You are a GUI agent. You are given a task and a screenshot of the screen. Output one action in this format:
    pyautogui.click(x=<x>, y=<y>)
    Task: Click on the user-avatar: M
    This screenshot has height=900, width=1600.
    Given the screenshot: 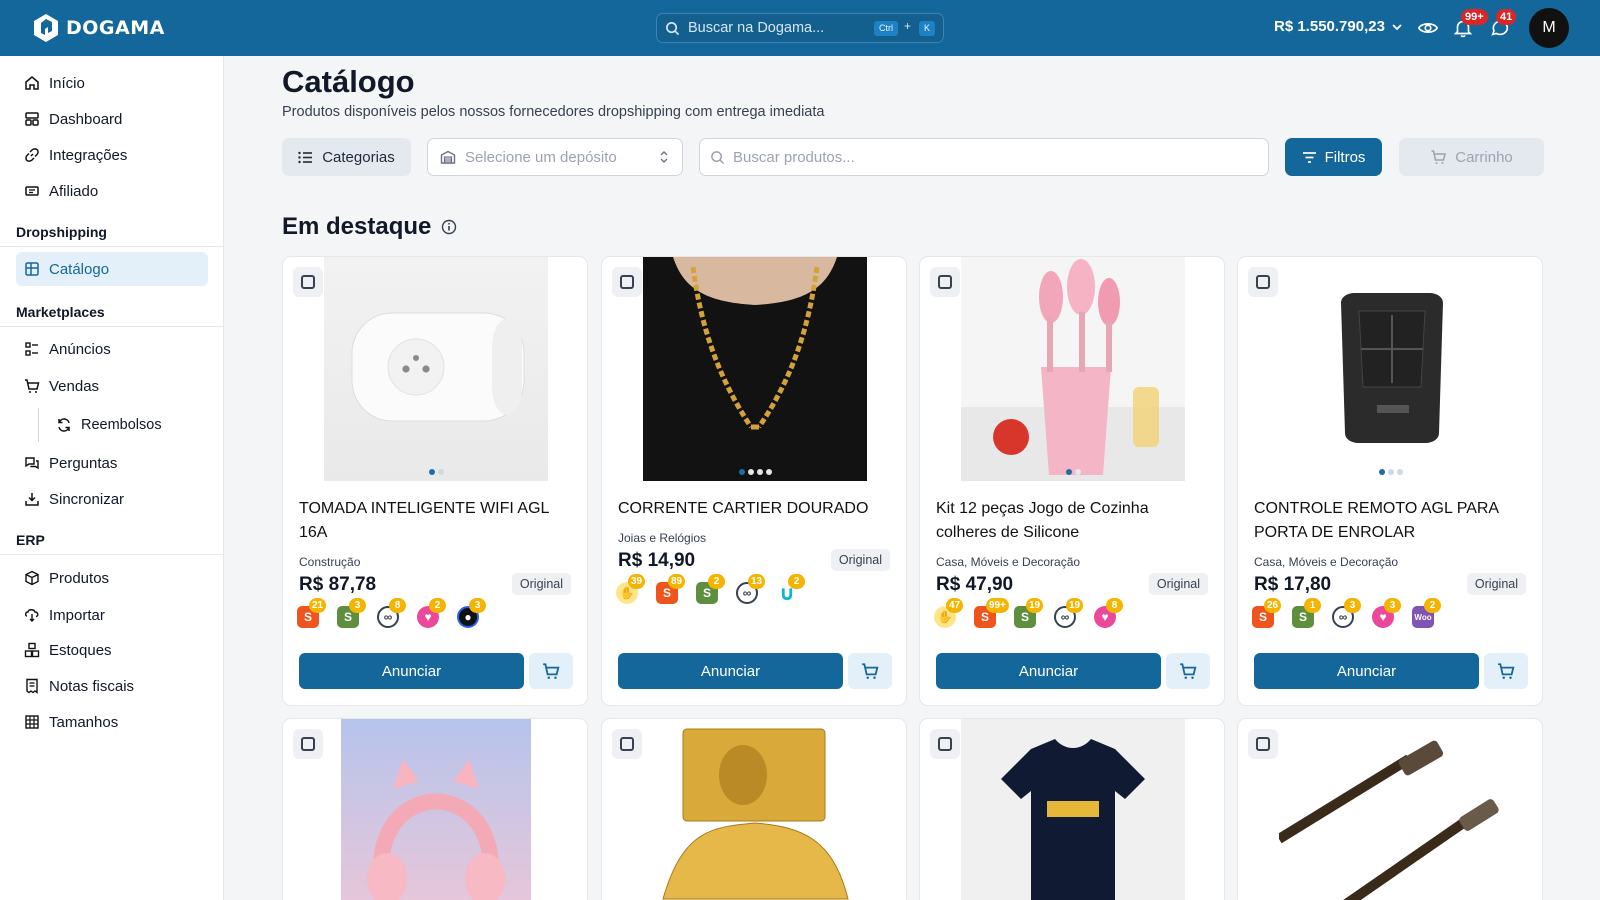 What is the action you would take?
    pyautogui.click(x=1549, y=28)
    